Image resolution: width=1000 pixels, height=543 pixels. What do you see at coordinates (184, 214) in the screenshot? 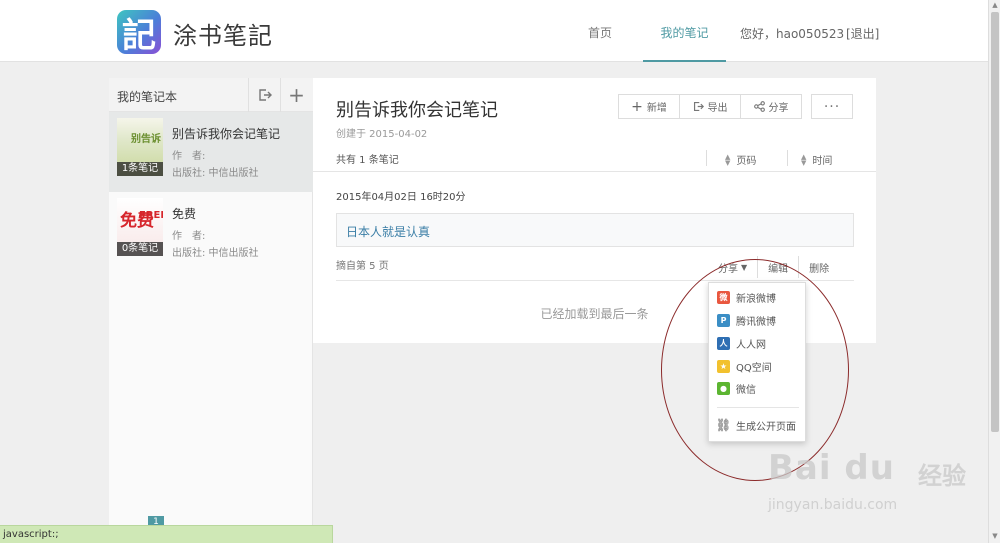
I see `book-title: 免费` at bounding box center [184, 214].